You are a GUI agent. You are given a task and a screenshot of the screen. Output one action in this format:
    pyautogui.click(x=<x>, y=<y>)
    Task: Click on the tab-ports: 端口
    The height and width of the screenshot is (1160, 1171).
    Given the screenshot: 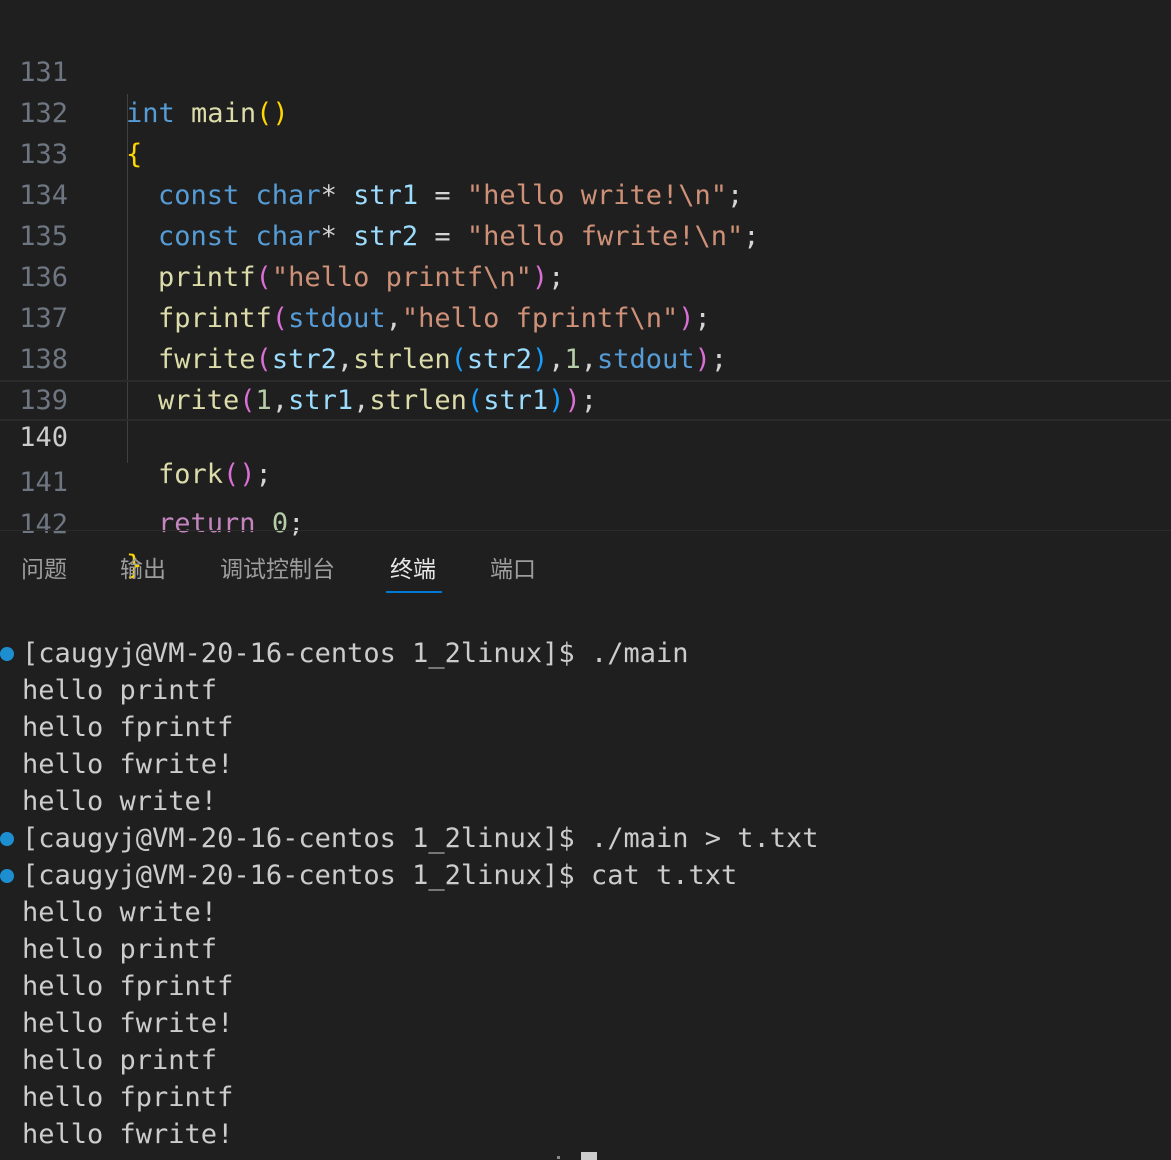 What is the action you would take?
    pyautogui.click(x=513, y=570)
    